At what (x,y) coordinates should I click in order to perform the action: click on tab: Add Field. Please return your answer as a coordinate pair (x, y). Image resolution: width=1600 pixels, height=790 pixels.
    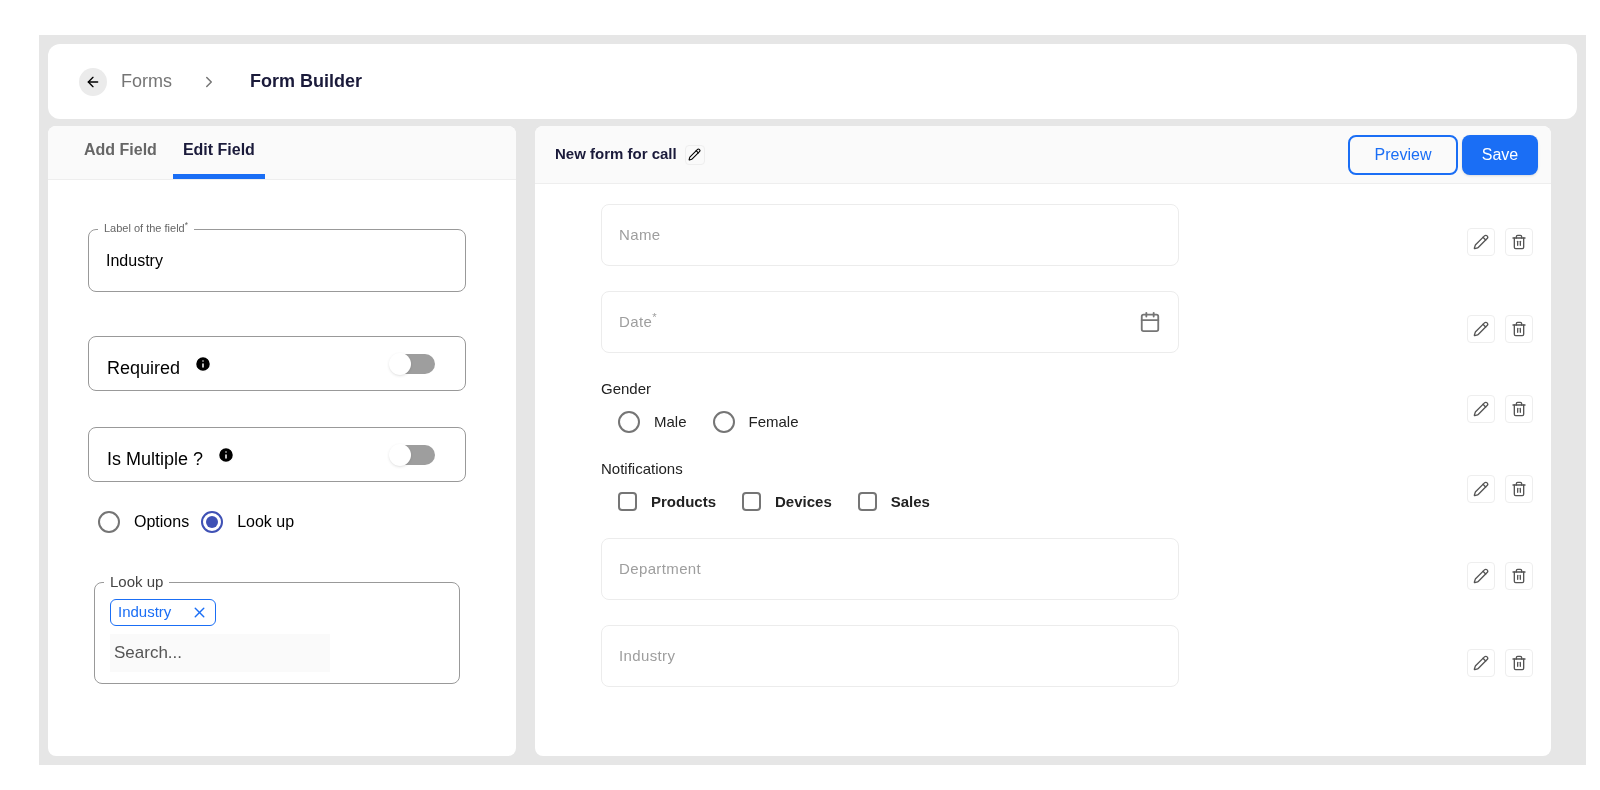
    Looking at the image, I should click on (120, 152).